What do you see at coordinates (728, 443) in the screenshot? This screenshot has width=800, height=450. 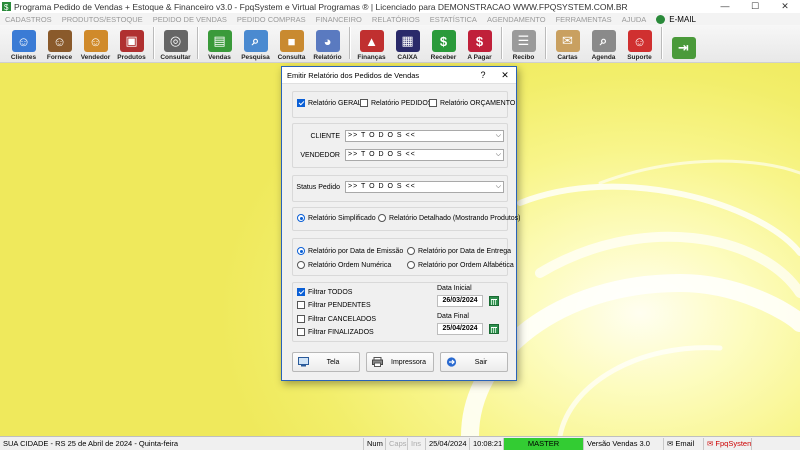 I see `status-brand: ✉ FpqSystem` at bounding box center [728, 443].